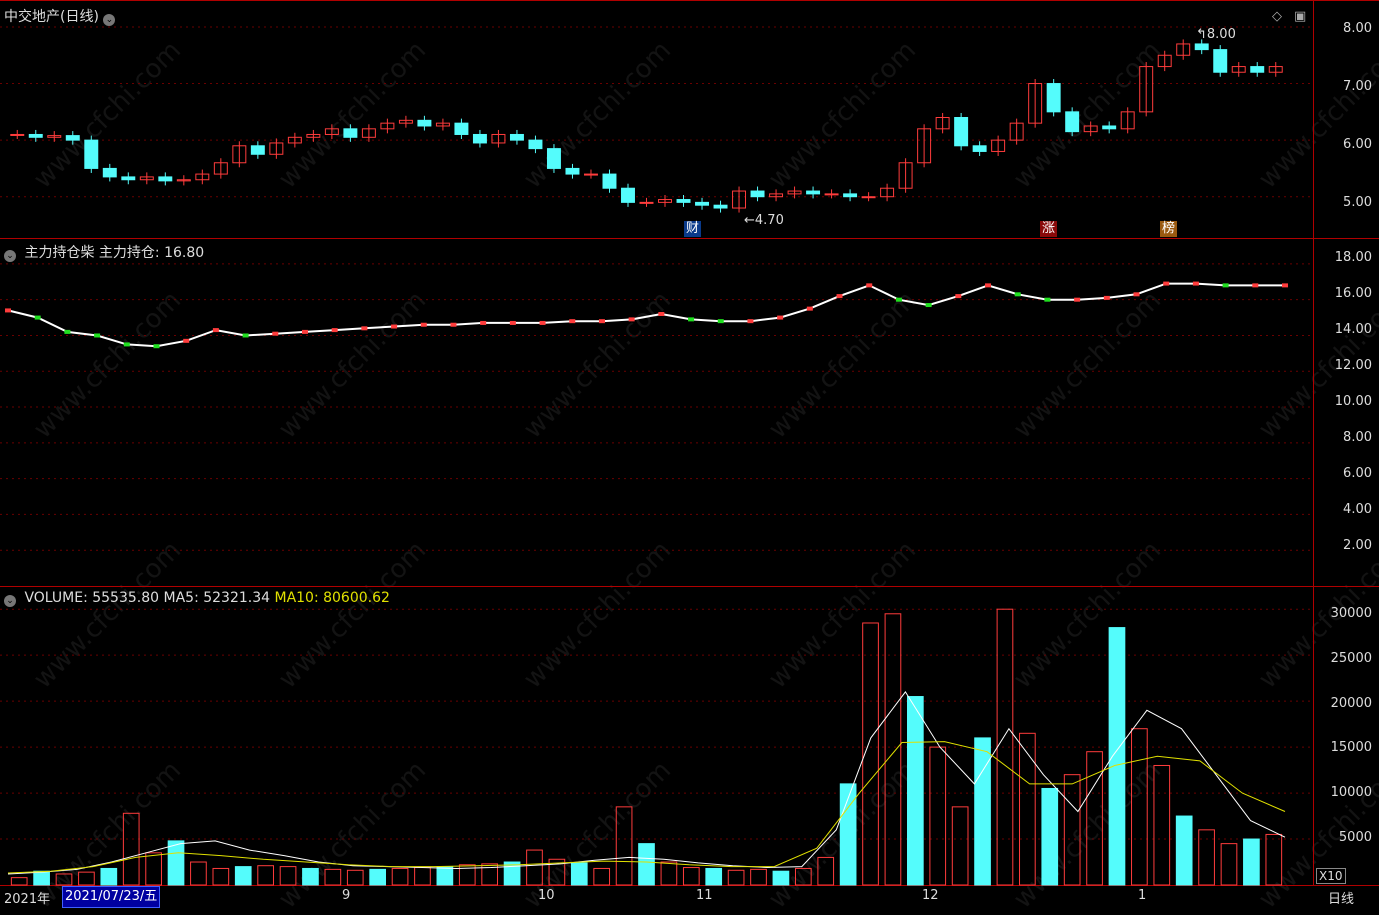 Image resolution: width=1379 pixels, height=915 pixels. What do you see at coordinates (693, 229) in the screenshot?
I see `finance-marker: 财` at bounding box center [693, 229].